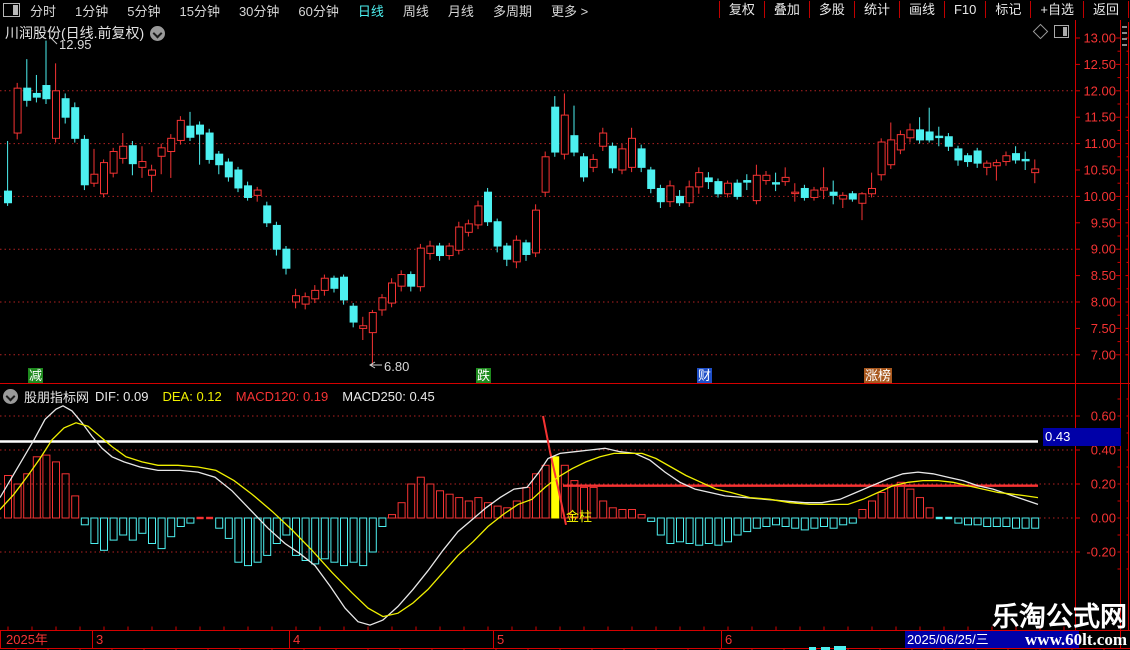 This screenshot has height=650, width=1130. Describe the element at coordinates (569, 10) in the screenshot. I see `period-tab-10: 更多 >` at that location.